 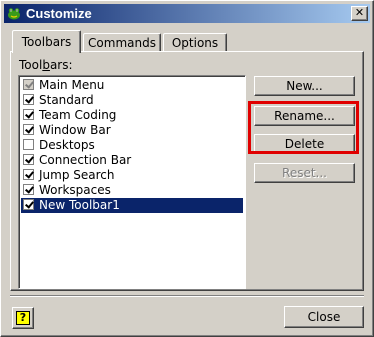 I want to click on close-window-button: ✕, so click(x=359, y=13).